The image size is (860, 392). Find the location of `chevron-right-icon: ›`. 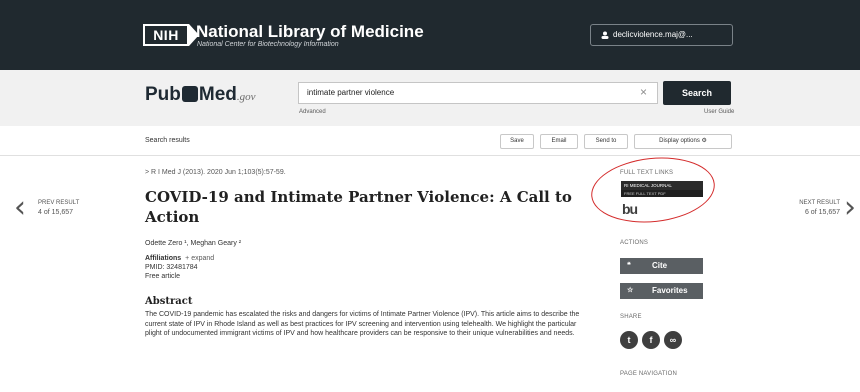

chevron-right-icon: › is located at coordinates (850, 207).